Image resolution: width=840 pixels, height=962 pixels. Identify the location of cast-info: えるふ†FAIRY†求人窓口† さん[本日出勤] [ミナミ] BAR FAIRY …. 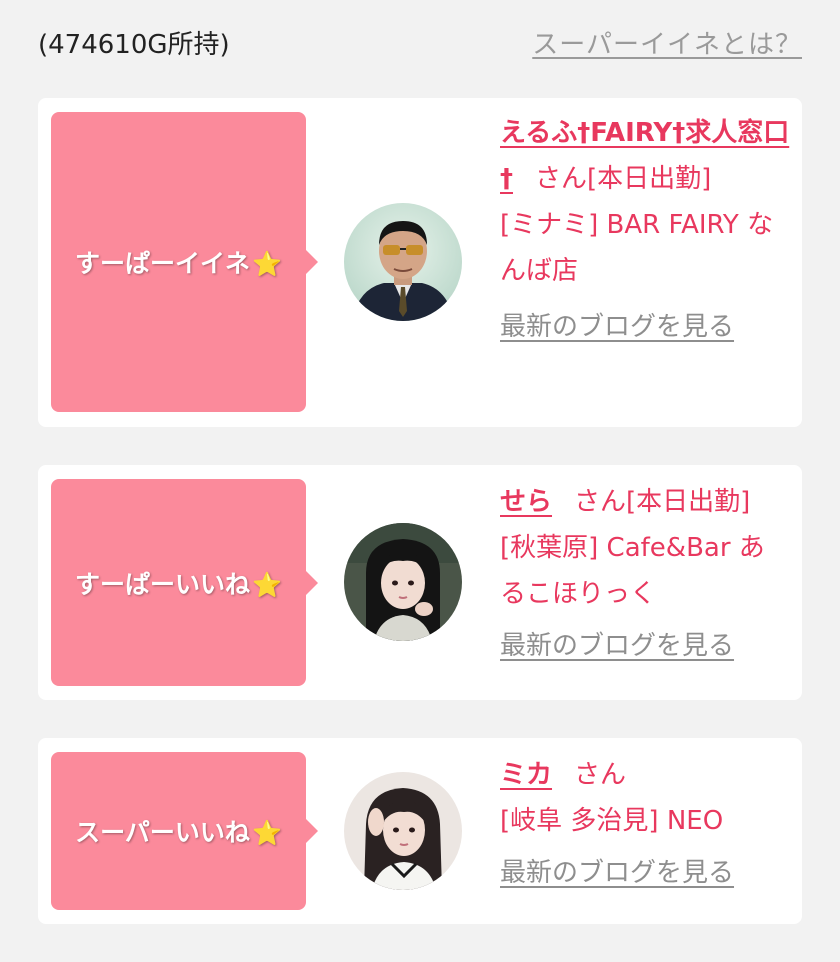
(645, 230).